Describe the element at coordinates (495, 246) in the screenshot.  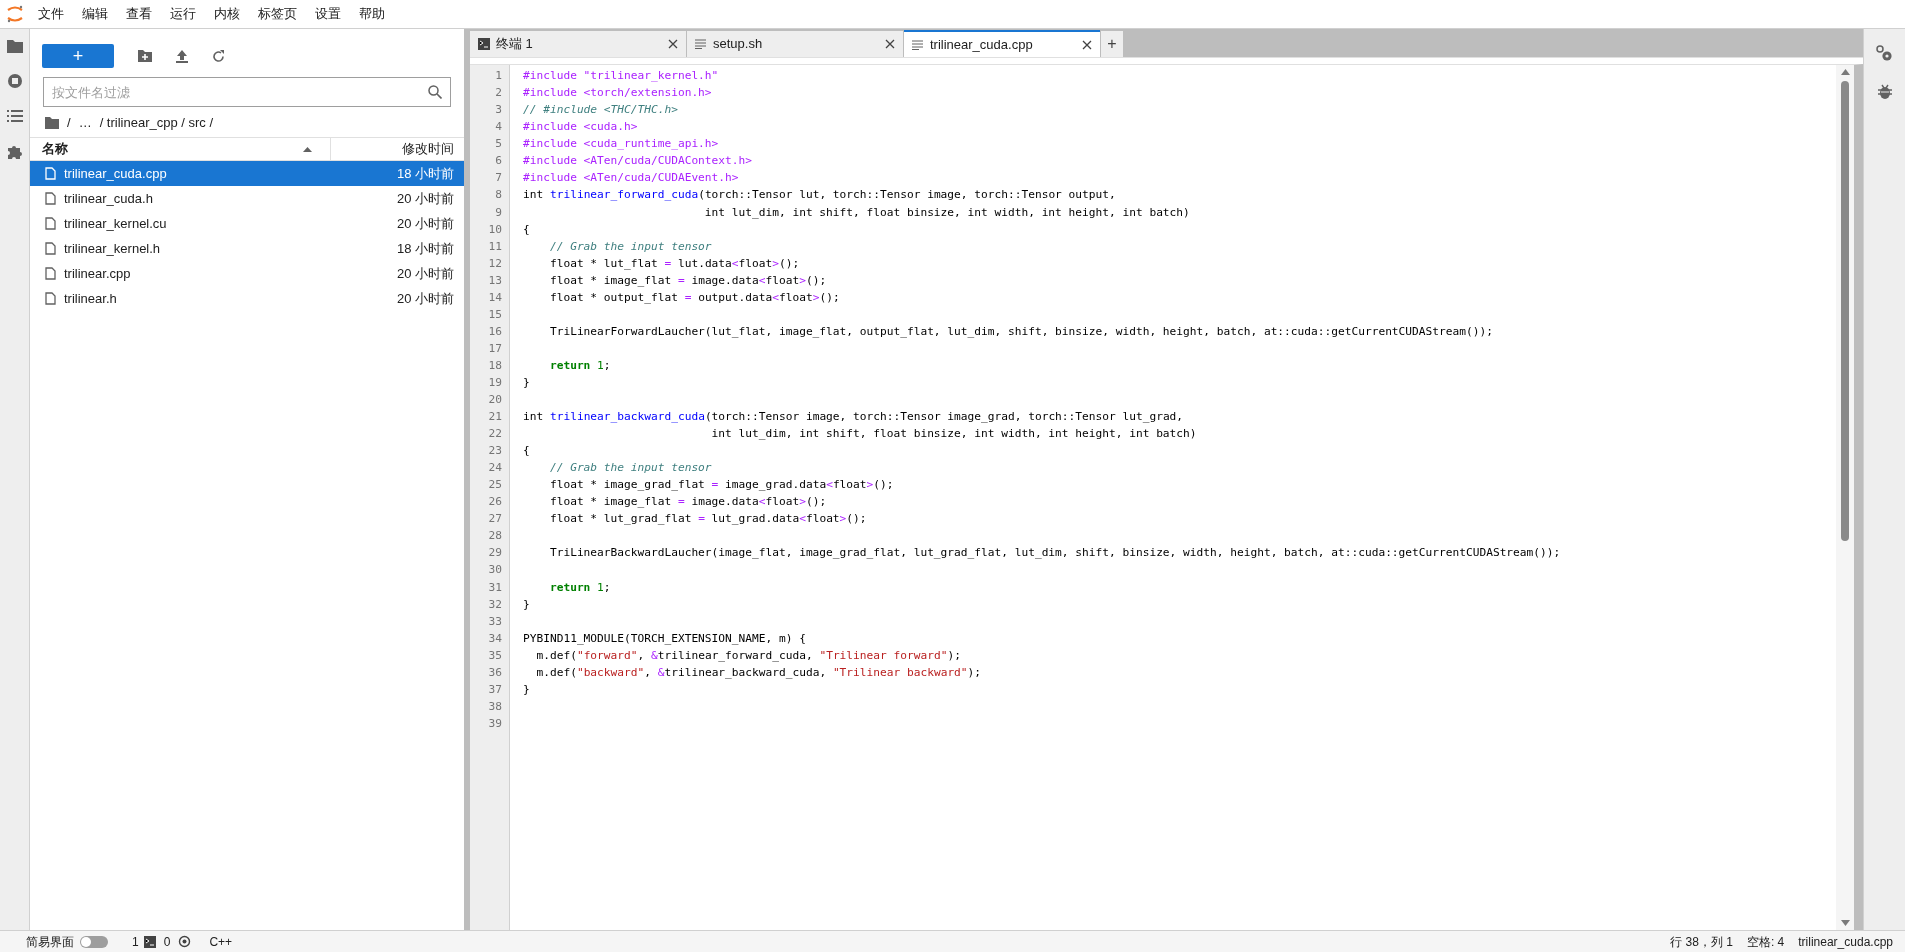
I see `line-number: 11` at that location.